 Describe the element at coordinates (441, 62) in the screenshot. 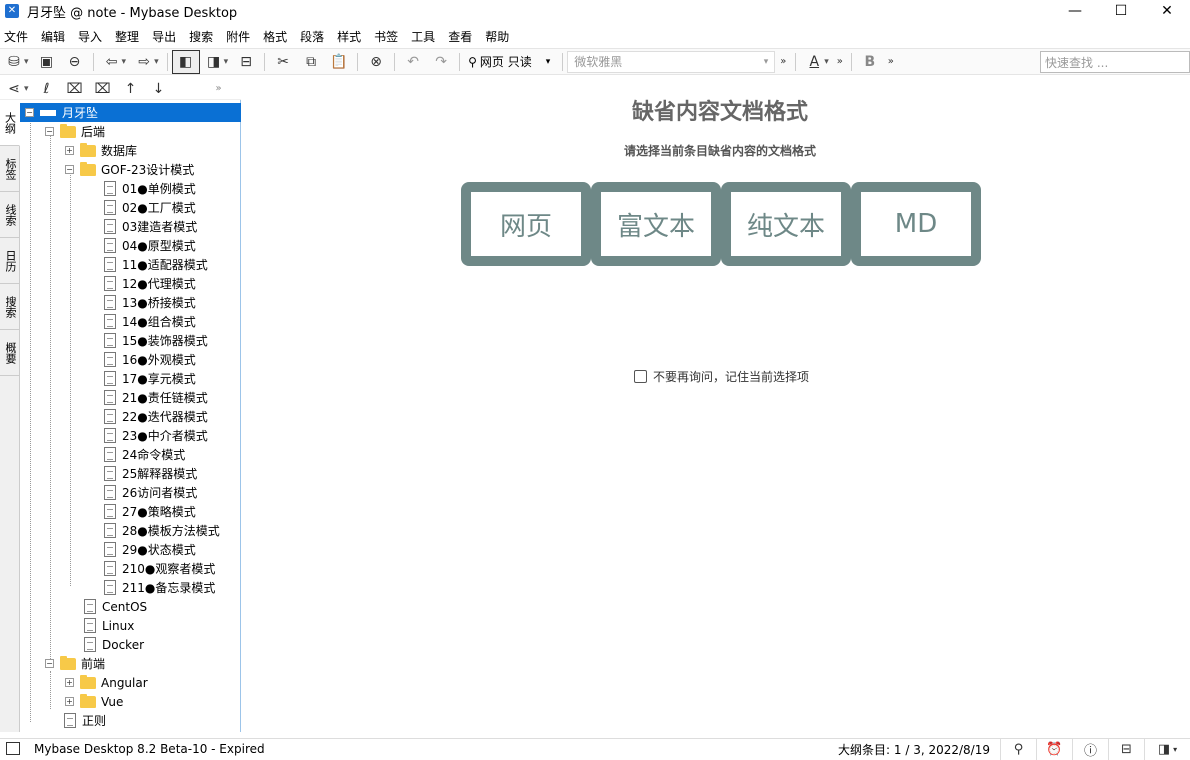

I see `redo-icon: ↷` at that location.